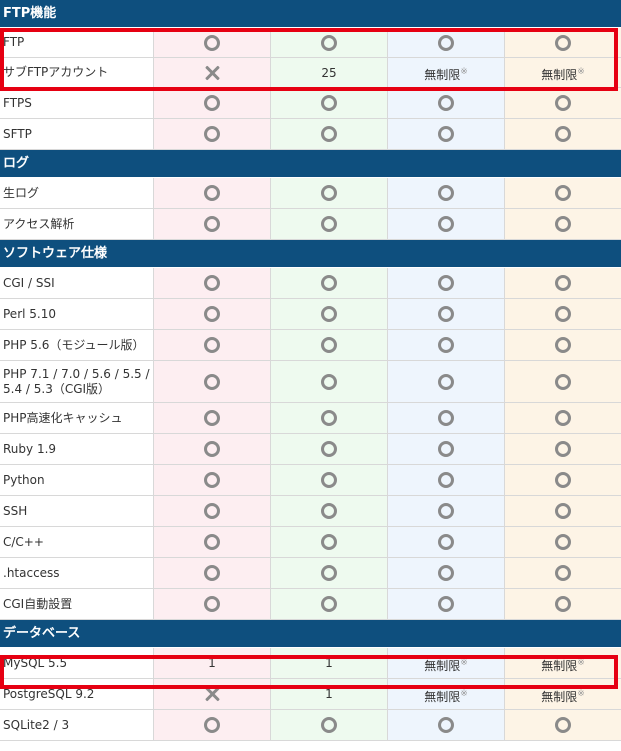  What do you see at coordinates (310, 511) in the screenshot?
I see `table-row: SSH` at bounding box center [310, 511].